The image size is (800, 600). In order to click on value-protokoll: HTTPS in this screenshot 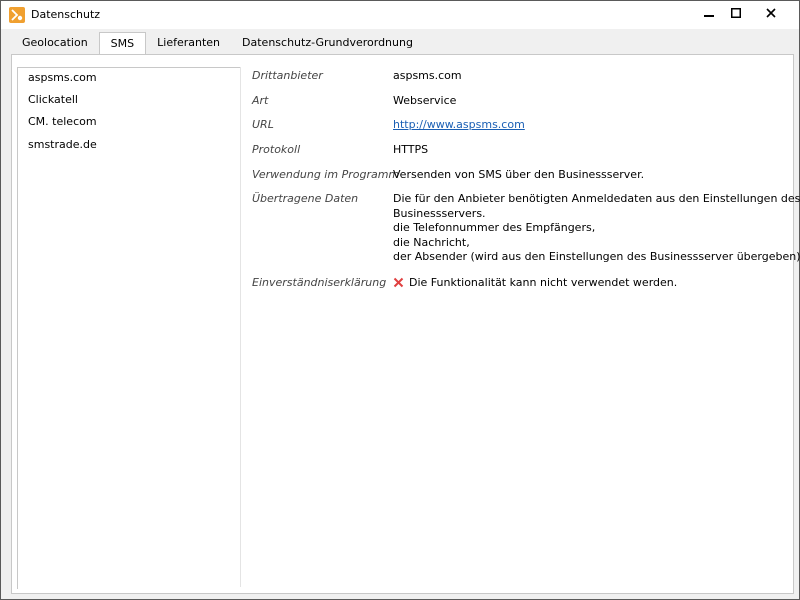, I will do `click(411, 149)`.